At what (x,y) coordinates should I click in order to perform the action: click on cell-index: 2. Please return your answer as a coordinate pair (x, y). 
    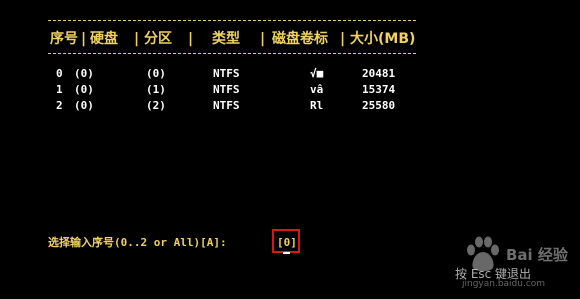
    Looking at the image, I should click on (59, 105).